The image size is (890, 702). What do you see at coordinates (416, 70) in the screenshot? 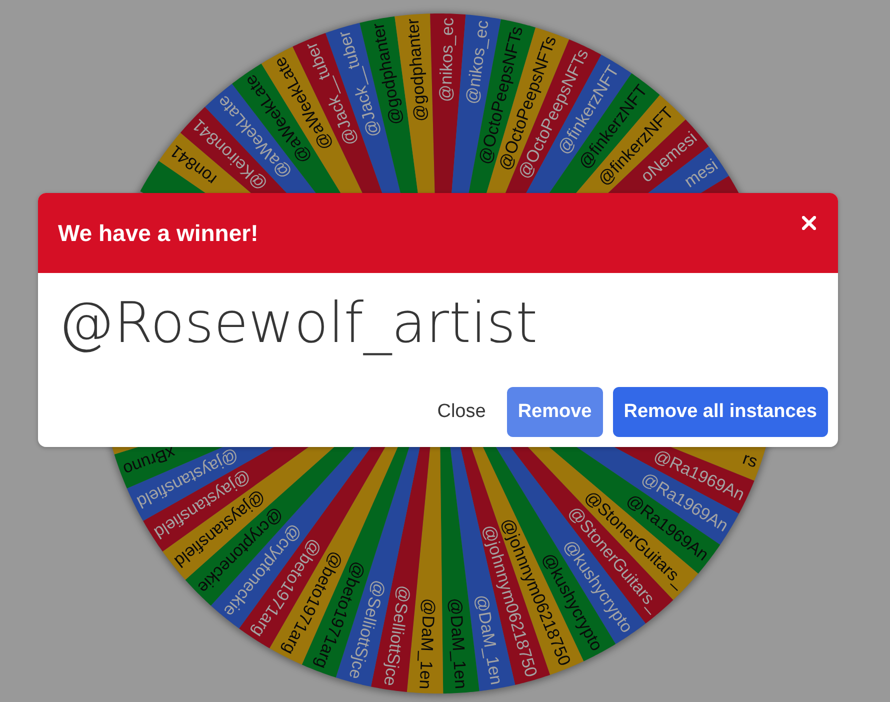
I see `entry-label: @godphanter` at bounding box center [416, 70].